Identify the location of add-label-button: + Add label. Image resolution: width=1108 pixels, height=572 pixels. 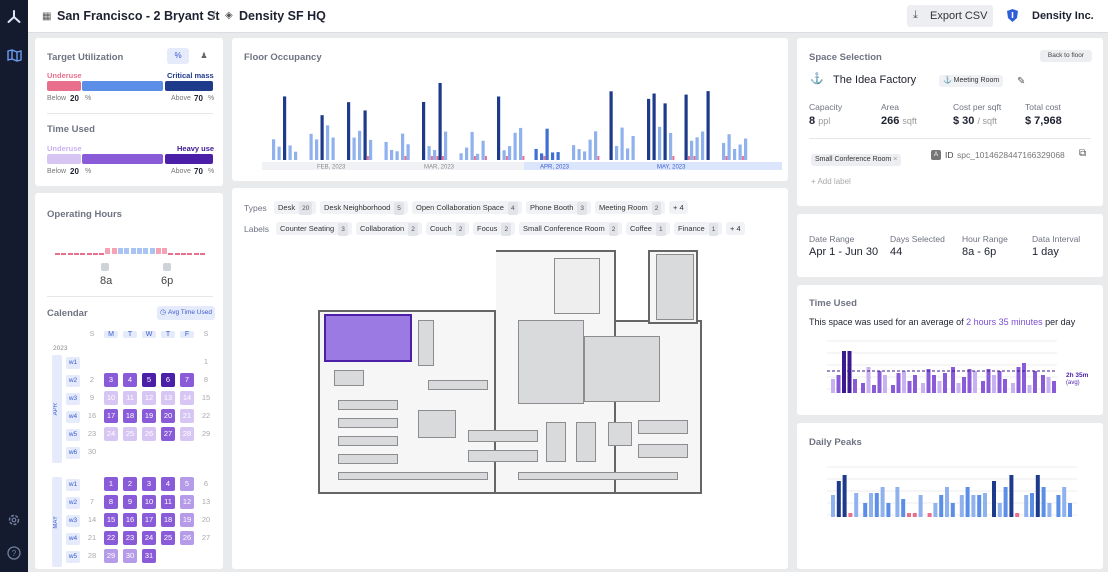
(831, 181).